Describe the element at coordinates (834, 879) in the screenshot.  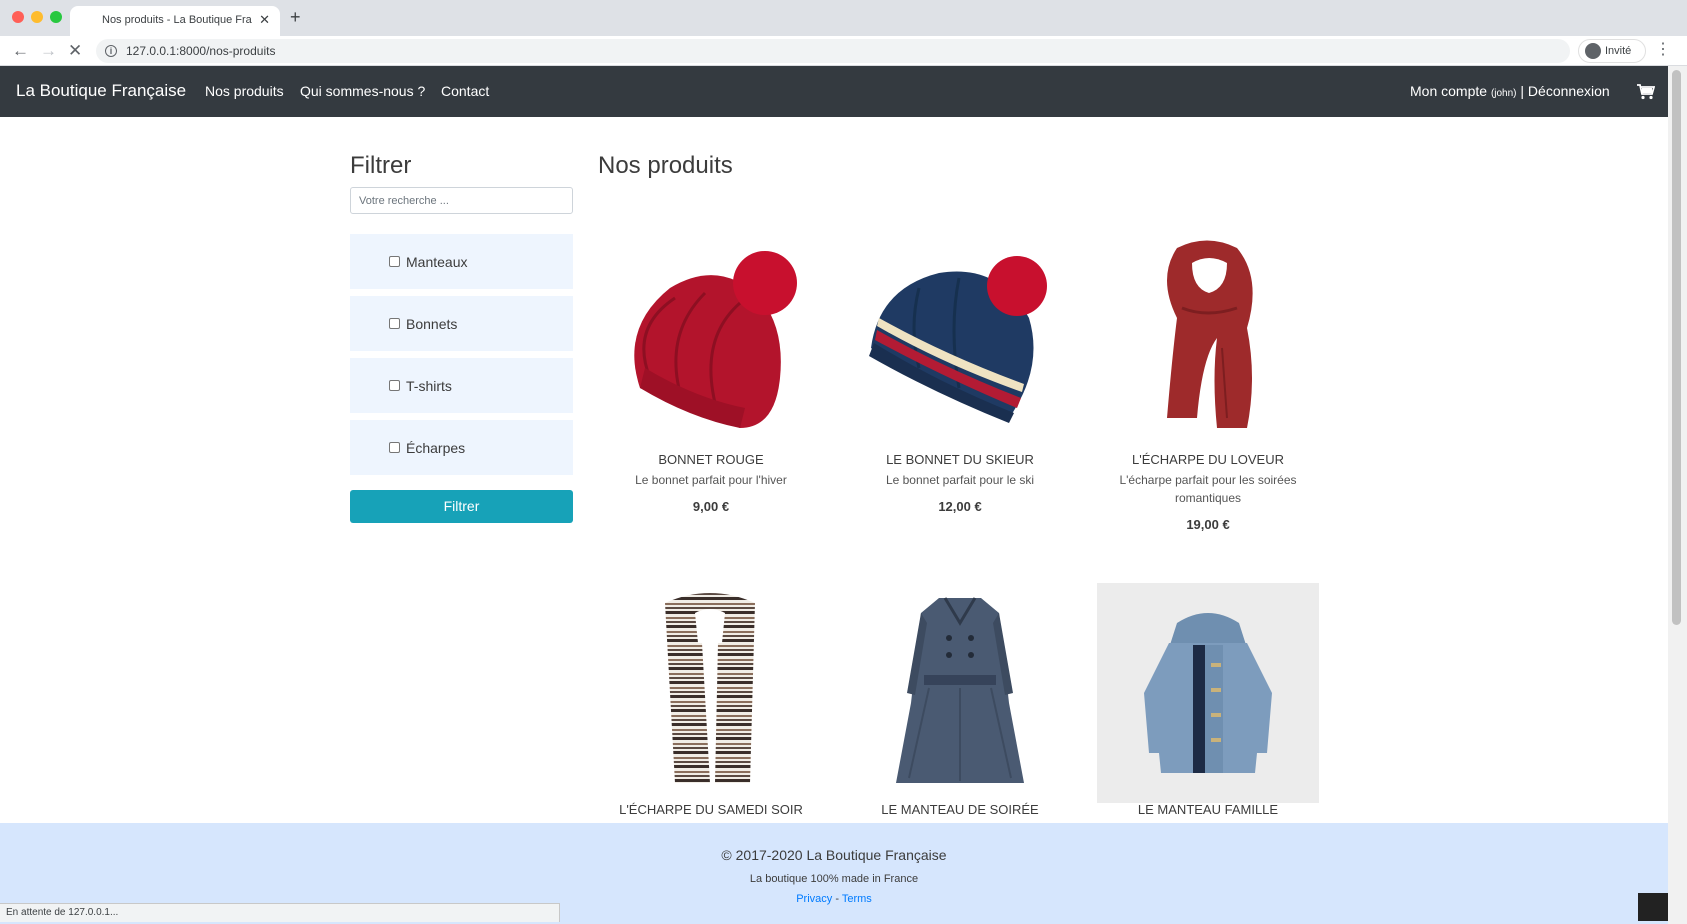
I see `footer-tagline: La boutique 100% made in France` at that location.